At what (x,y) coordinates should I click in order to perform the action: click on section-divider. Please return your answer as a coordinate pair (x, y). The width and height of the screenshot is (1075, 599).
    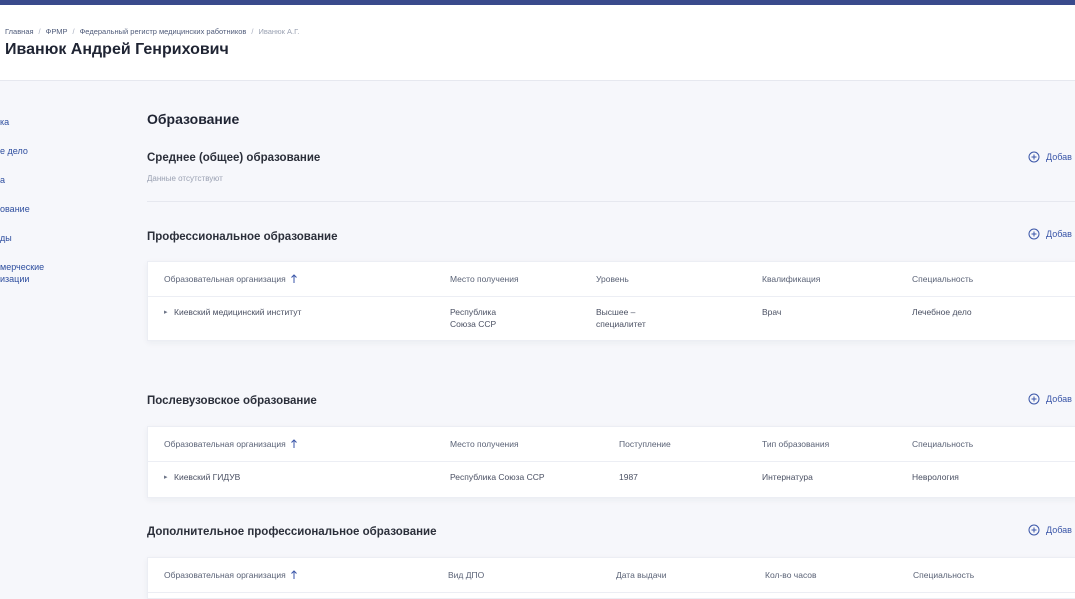
    Looking at the image, I should click on (611, 201).